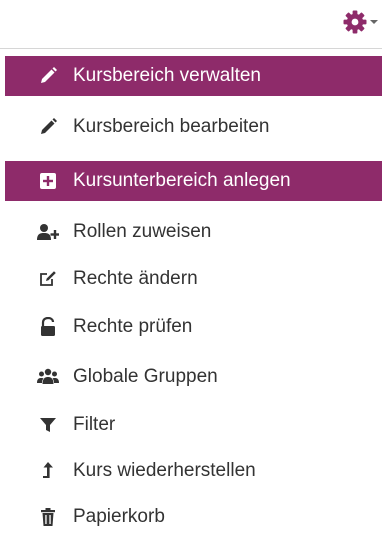 Image resolution: width=382 pixels, height=537 pixels. I want to click on unlock-icon, so click(48, 327).